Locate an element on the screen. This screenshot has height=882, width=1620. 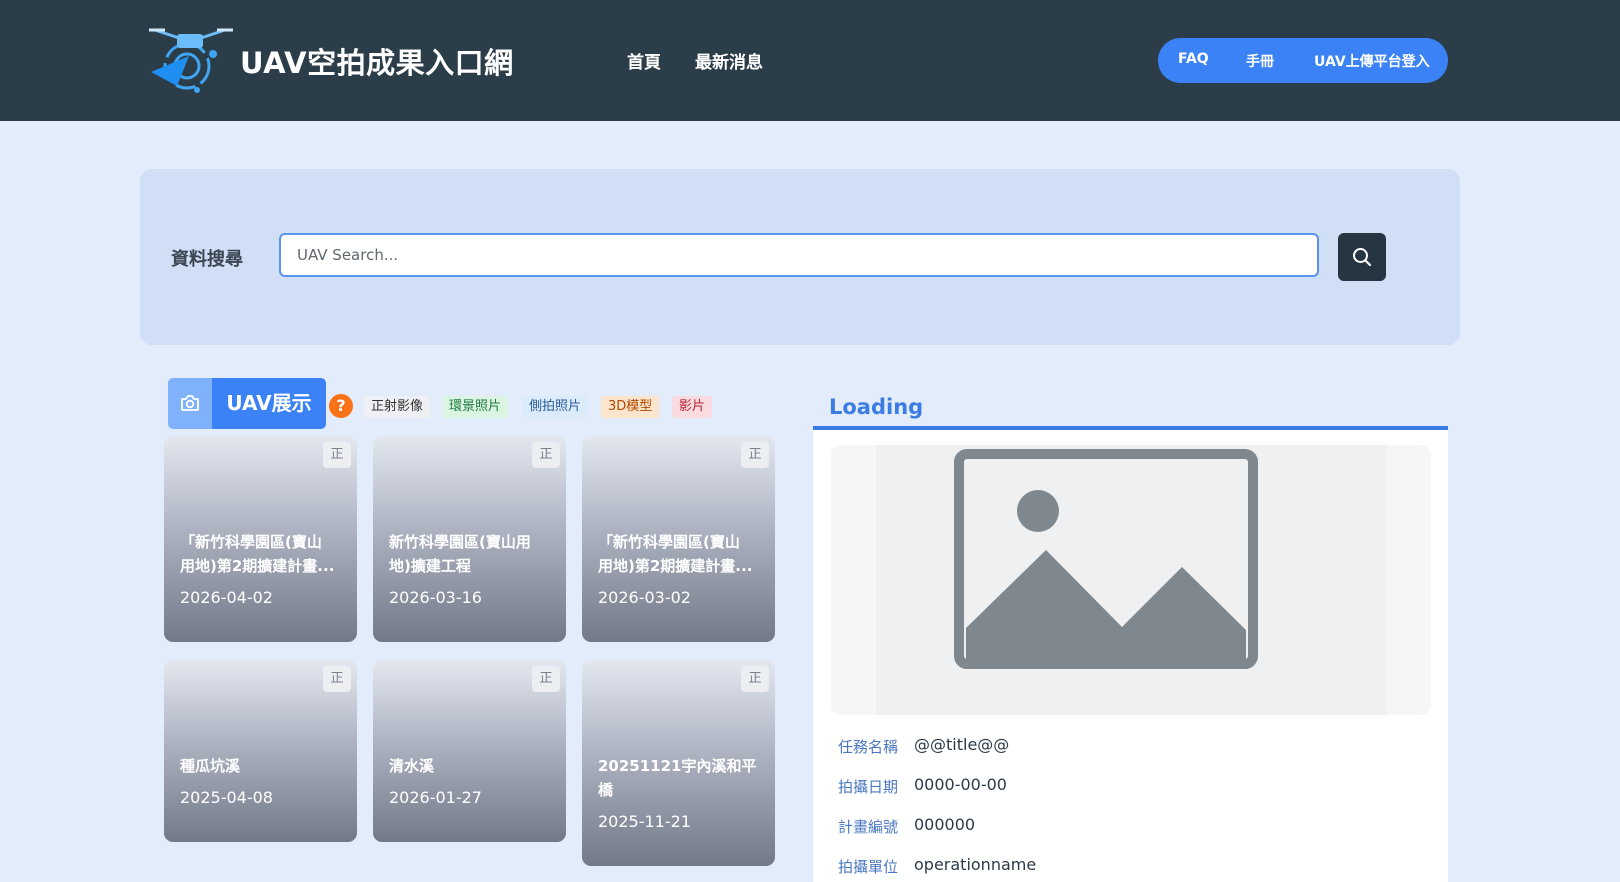
uav-showcase-tab: UAV展示 is located at coordinates (247, 403).